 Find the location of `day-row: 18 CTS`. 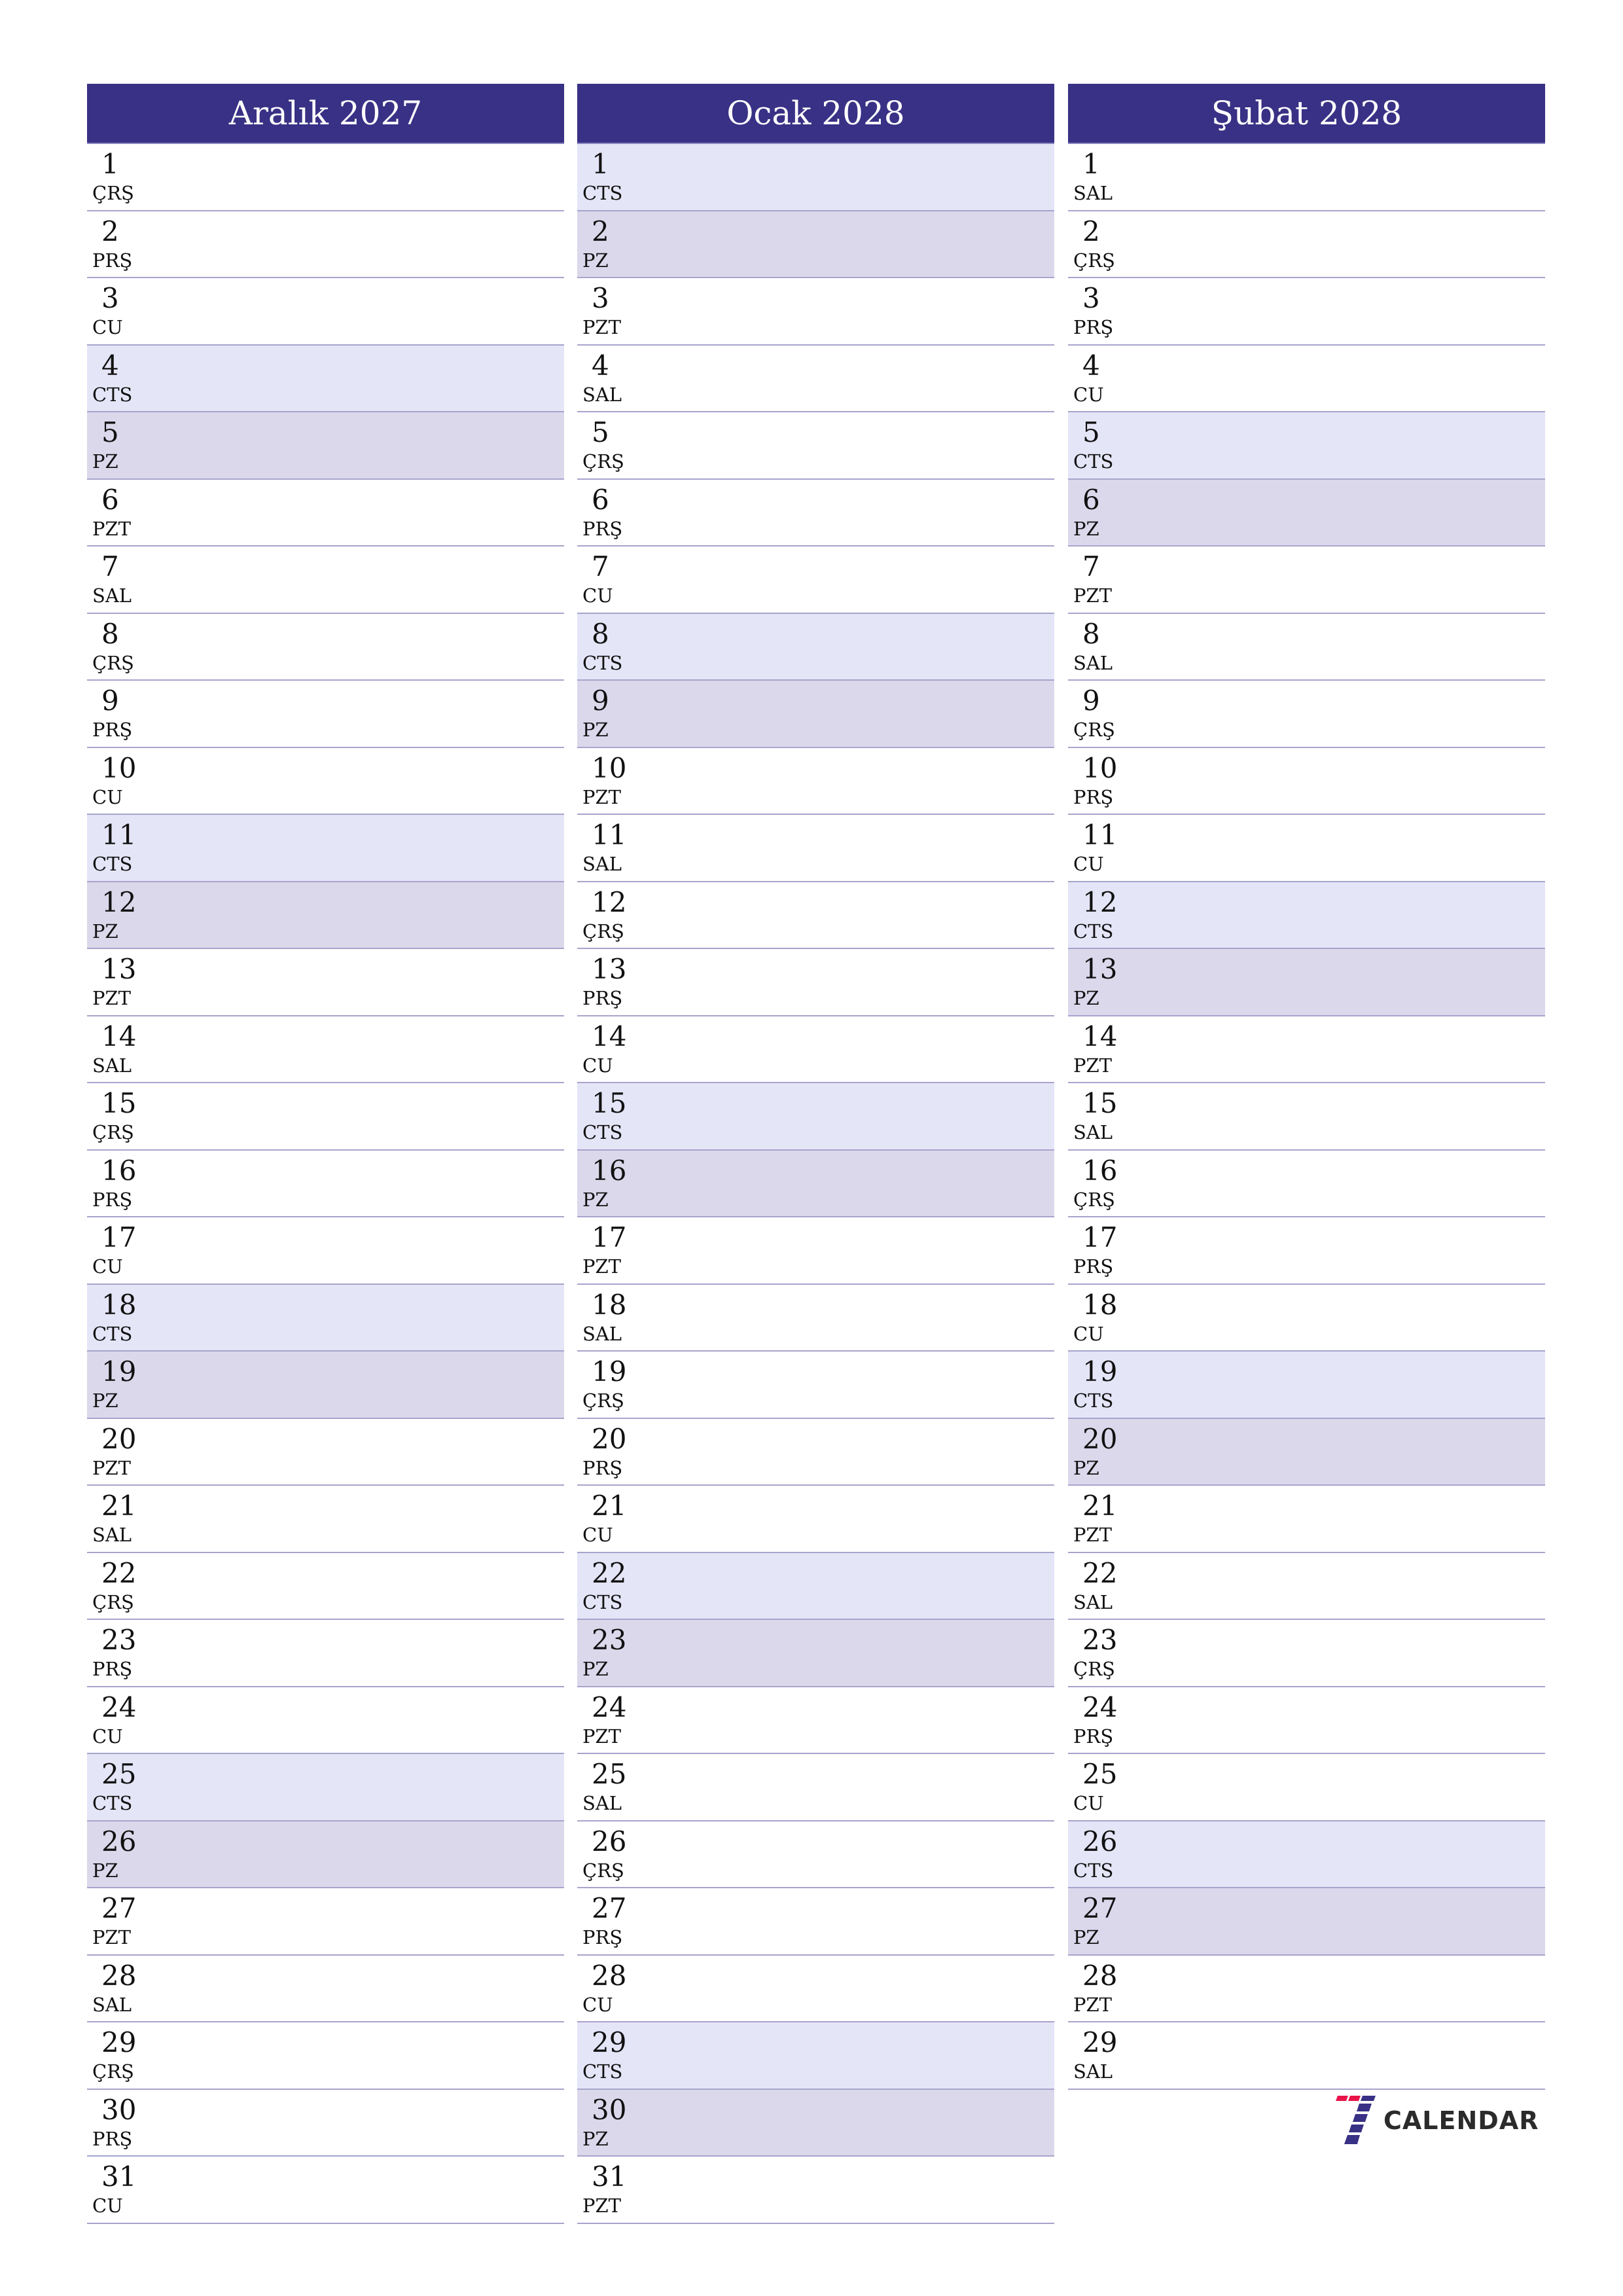

day-row: 18 CTS is located at coordinates (325, 1318).